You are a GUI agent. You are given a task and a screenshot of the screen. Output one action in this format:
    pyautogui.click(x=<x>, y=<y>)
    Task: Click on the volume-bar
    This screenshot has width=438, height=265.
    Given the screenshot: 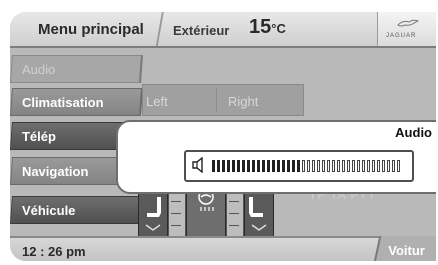 What is the action you would take?
    pyautogui.click(x=299, y=166)
    